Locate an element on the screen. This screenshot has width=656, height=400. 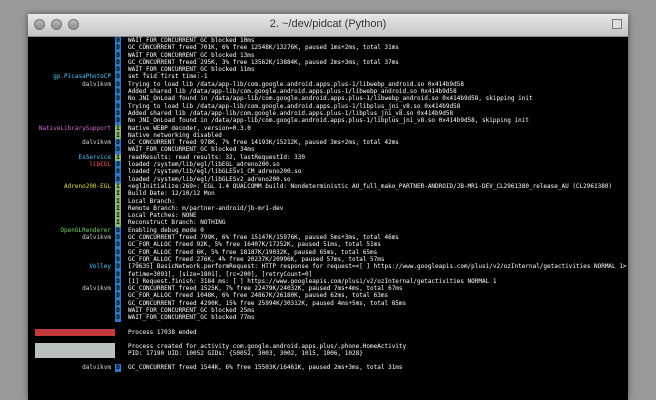
log-tag: EsService is located at coordinates (94, 157).